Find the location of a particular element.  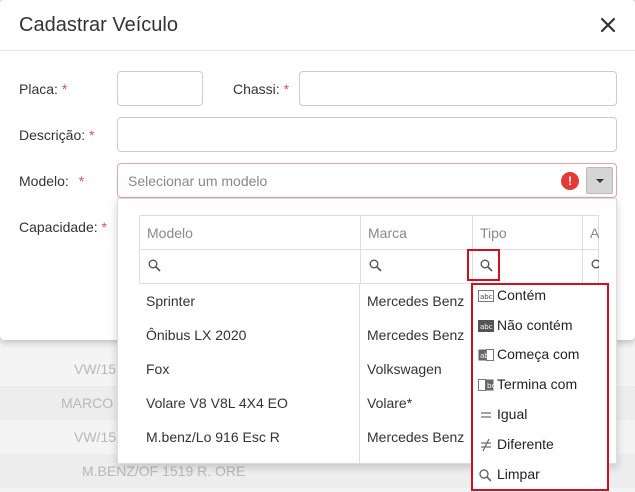

modelo-label: Modelo: * is located at coordinates (51, 181).